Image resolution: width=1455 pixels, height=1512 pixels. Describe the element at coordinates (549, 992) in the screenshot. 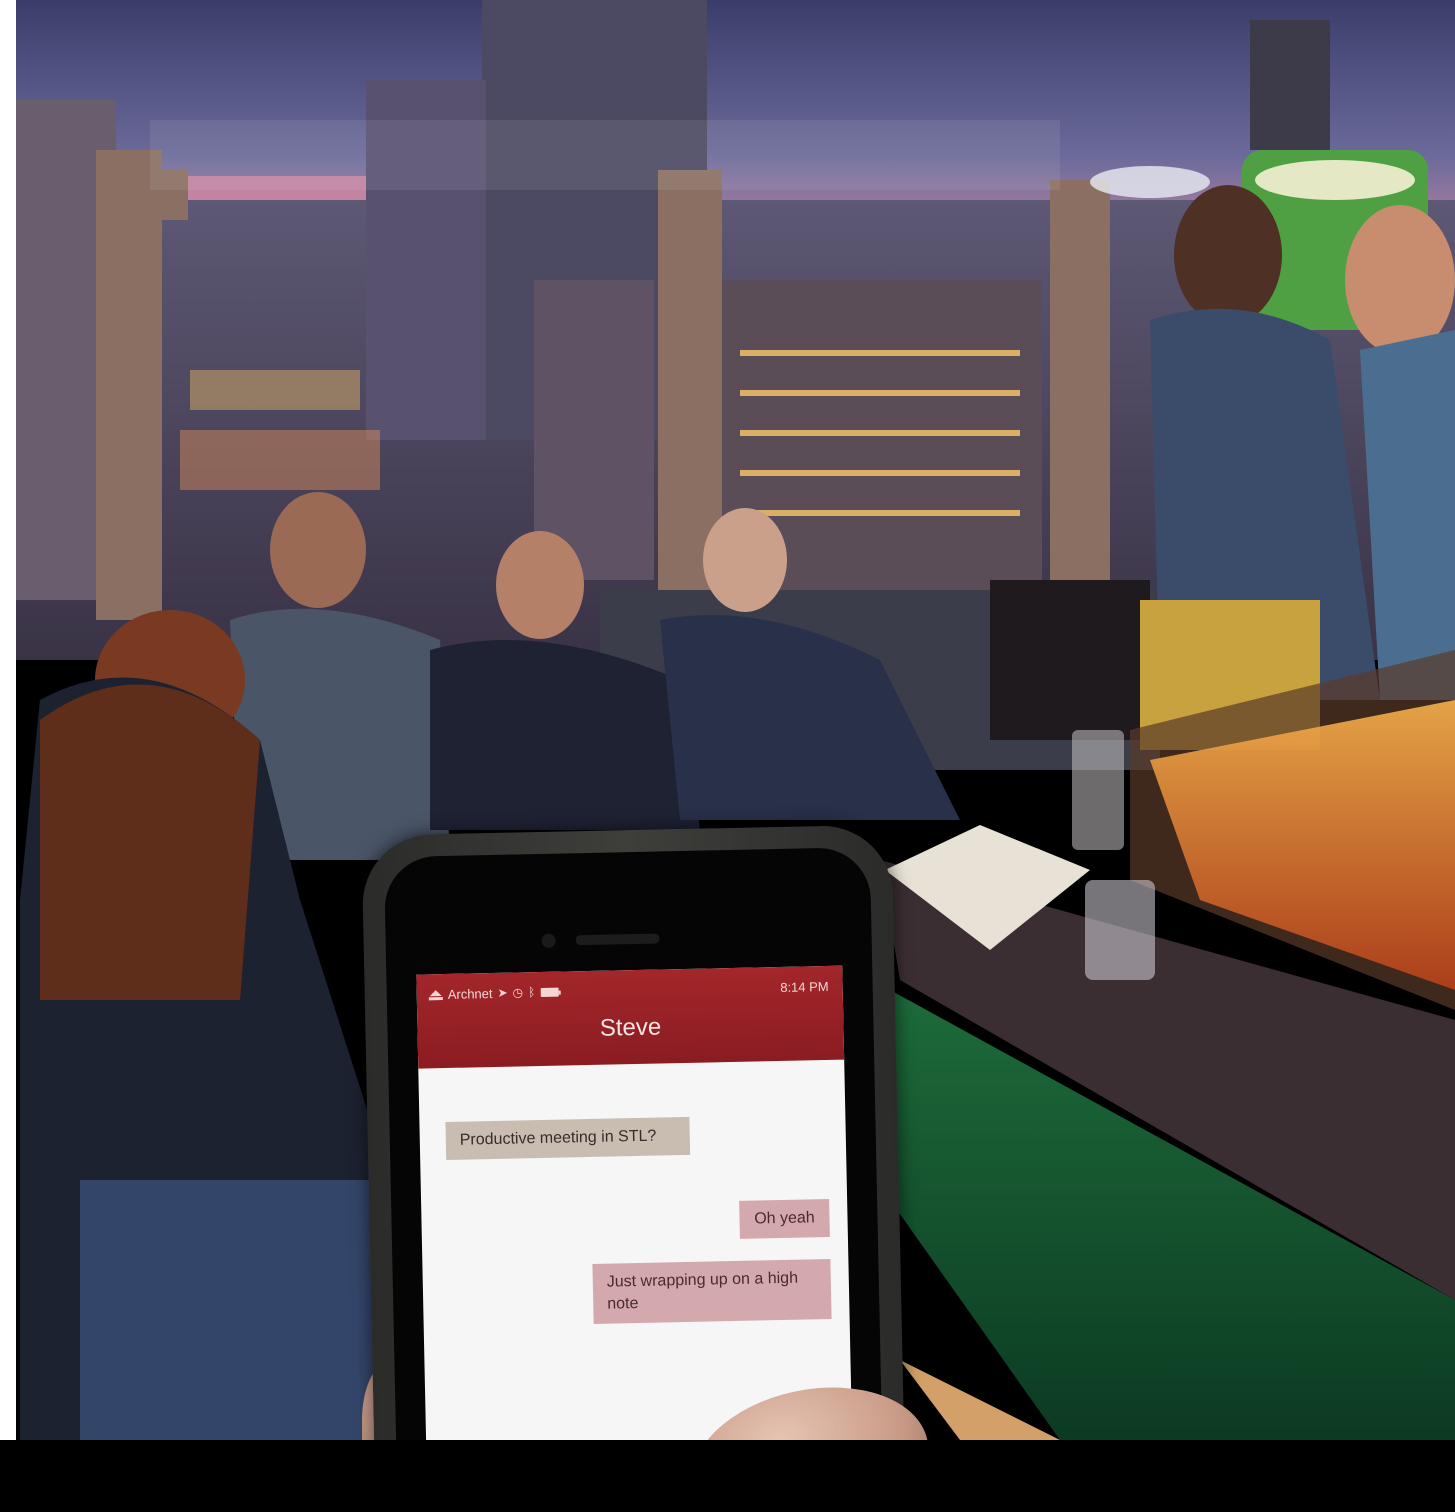

I see `battery-icon` at that location.